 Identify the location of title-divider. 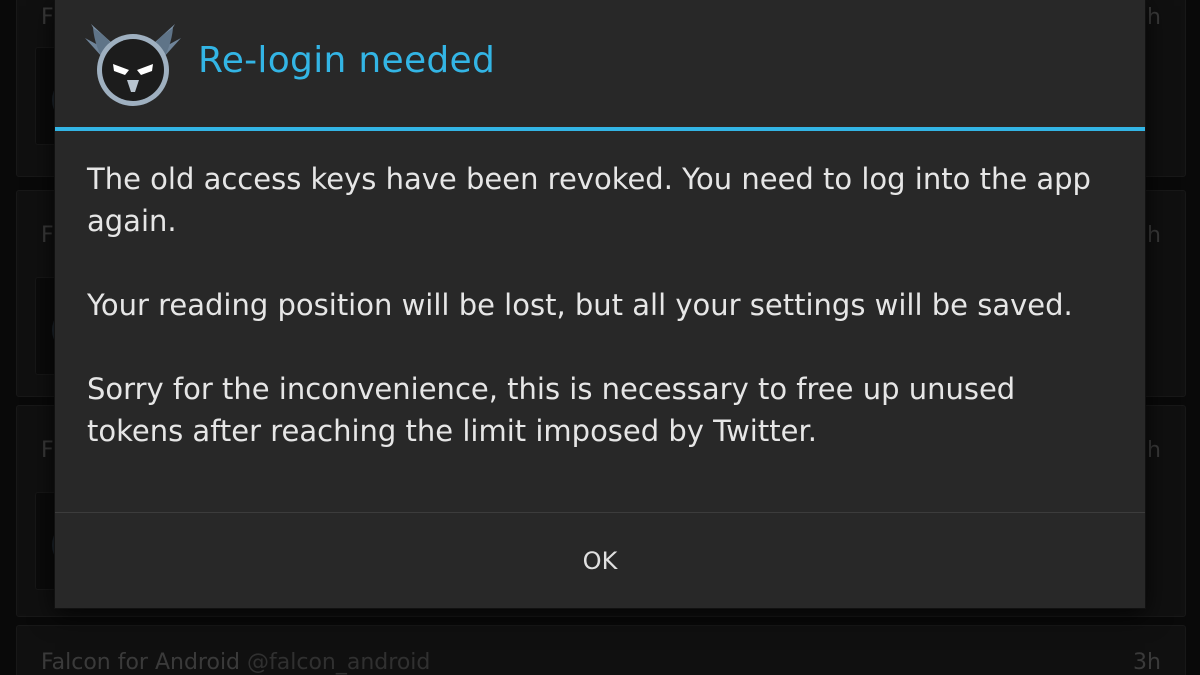
(600, 129).